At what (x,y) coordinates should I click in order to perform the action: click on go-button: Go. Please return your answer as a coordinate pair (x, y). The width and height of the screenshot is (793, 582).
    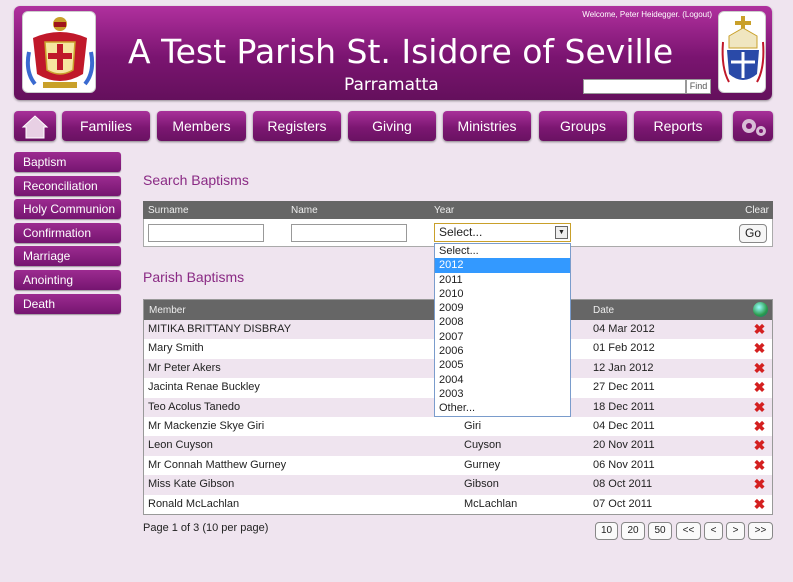
    Looking at the image, I should click on (753, 233).